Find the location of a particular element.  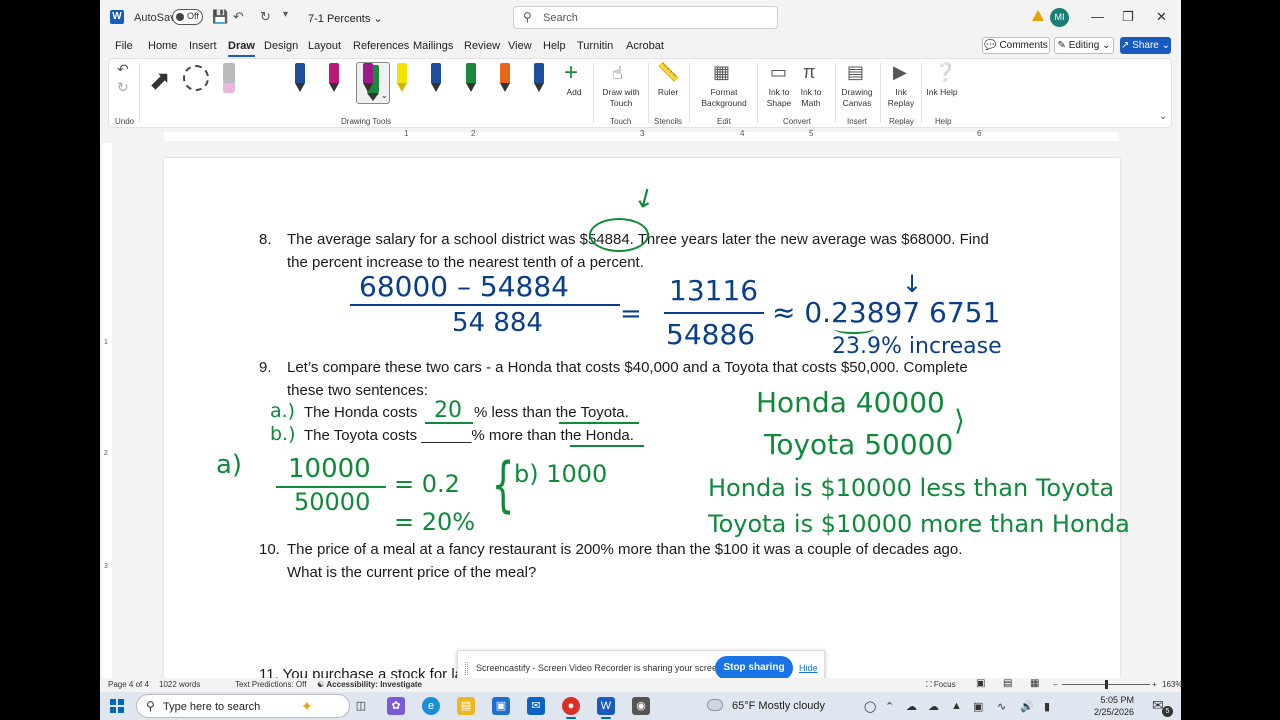

autosave-toggle: Off is located at coordinates (187, 17).